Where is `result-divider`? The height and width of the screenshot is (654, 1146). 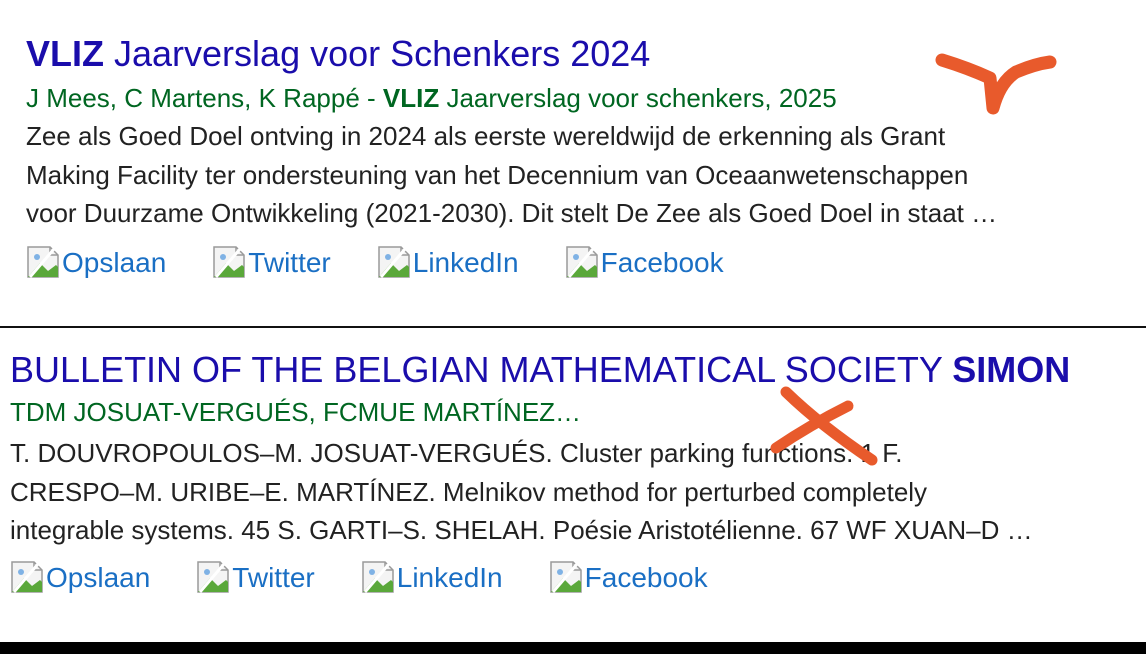
result-divider is located at coordinates (573, 327).